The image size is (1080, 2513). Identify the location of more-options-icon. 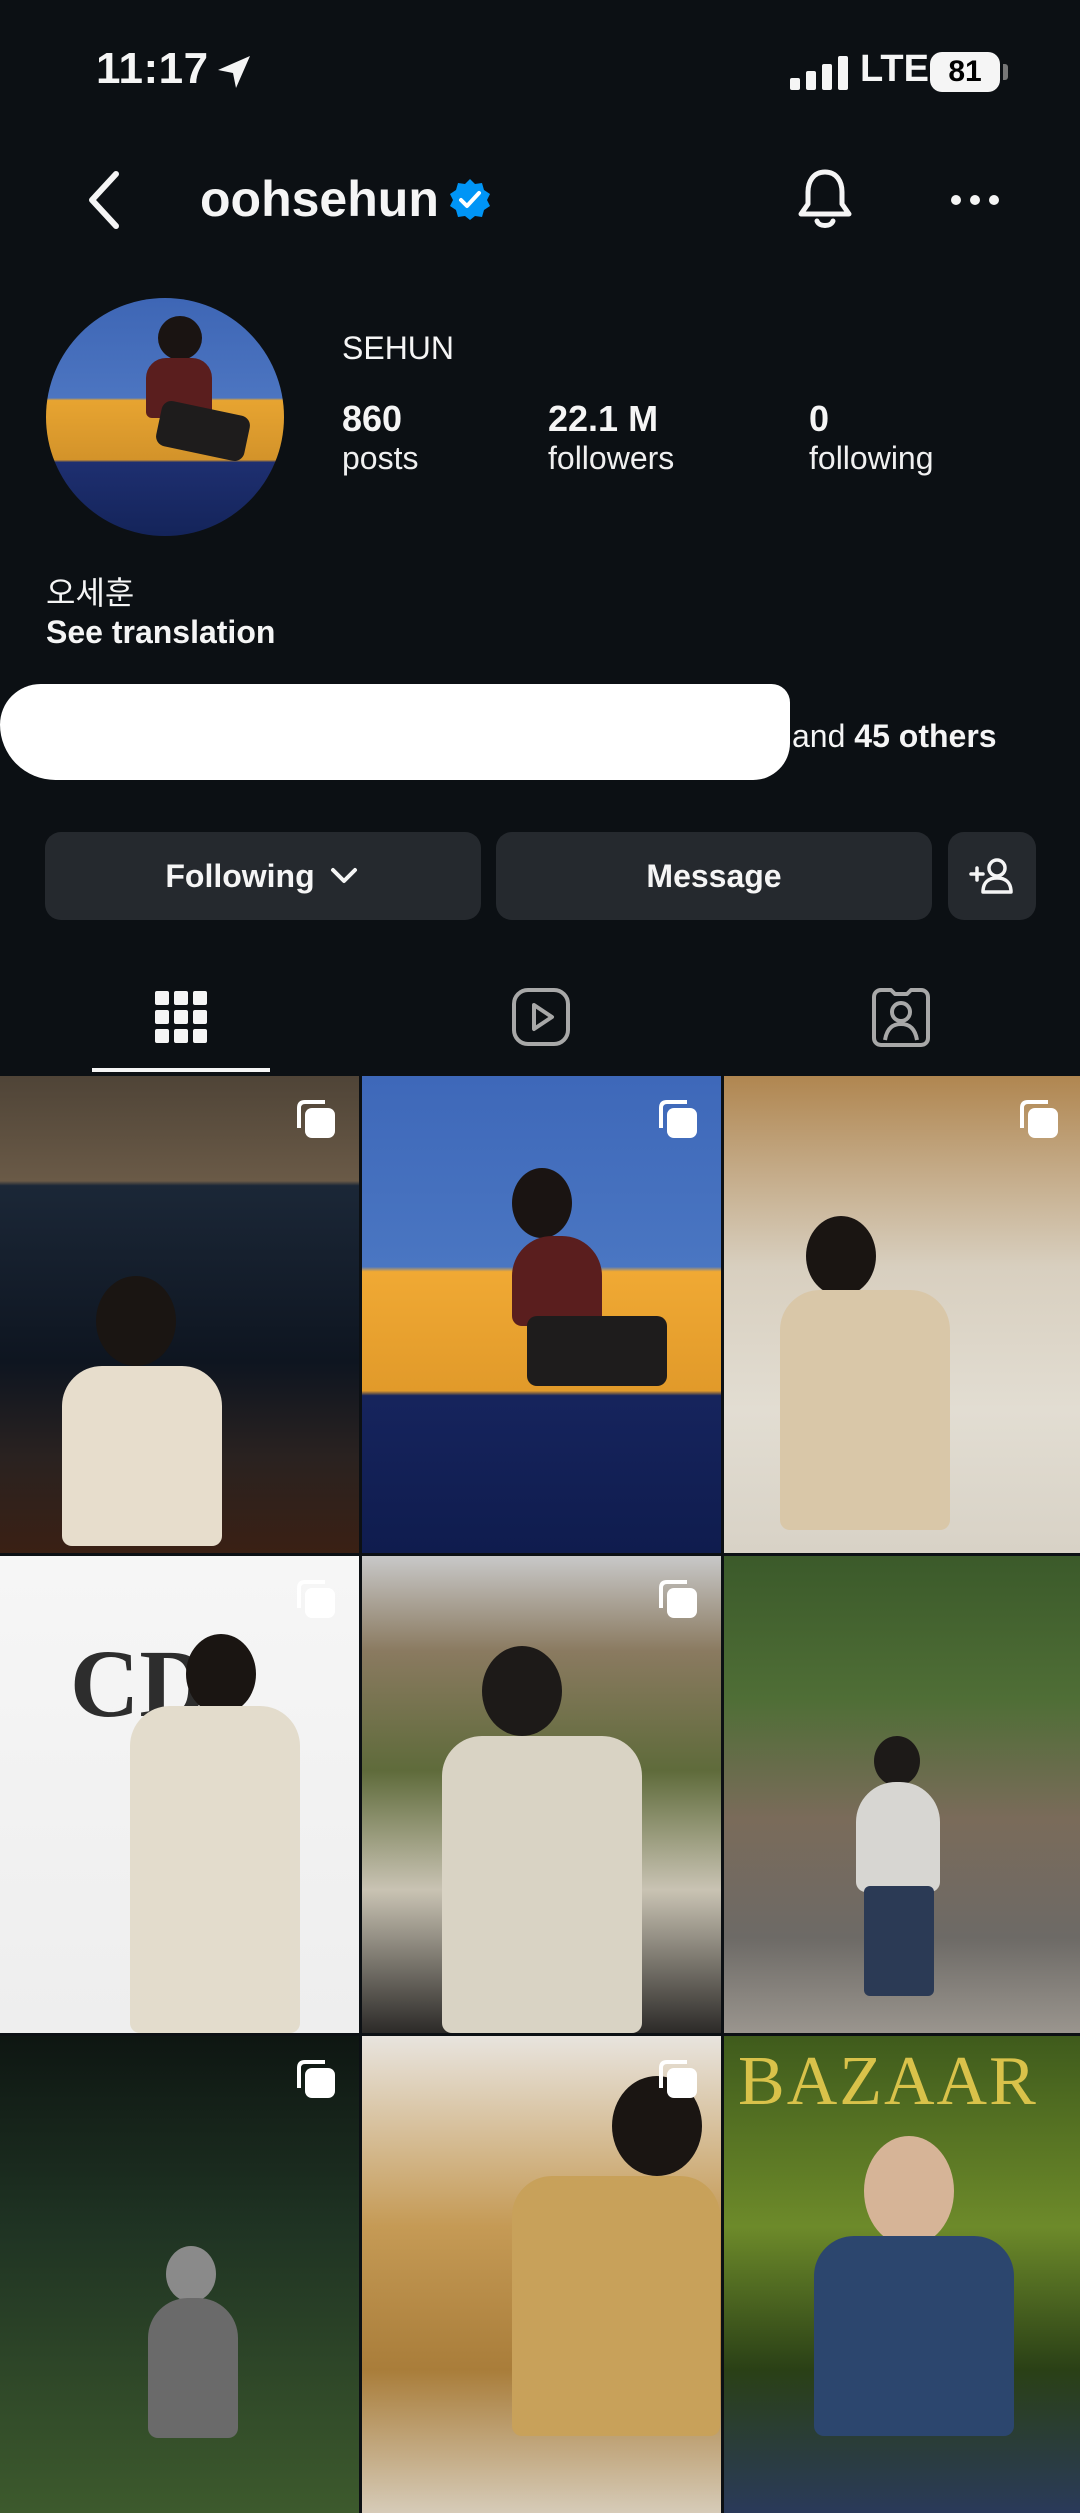
(975, 200).